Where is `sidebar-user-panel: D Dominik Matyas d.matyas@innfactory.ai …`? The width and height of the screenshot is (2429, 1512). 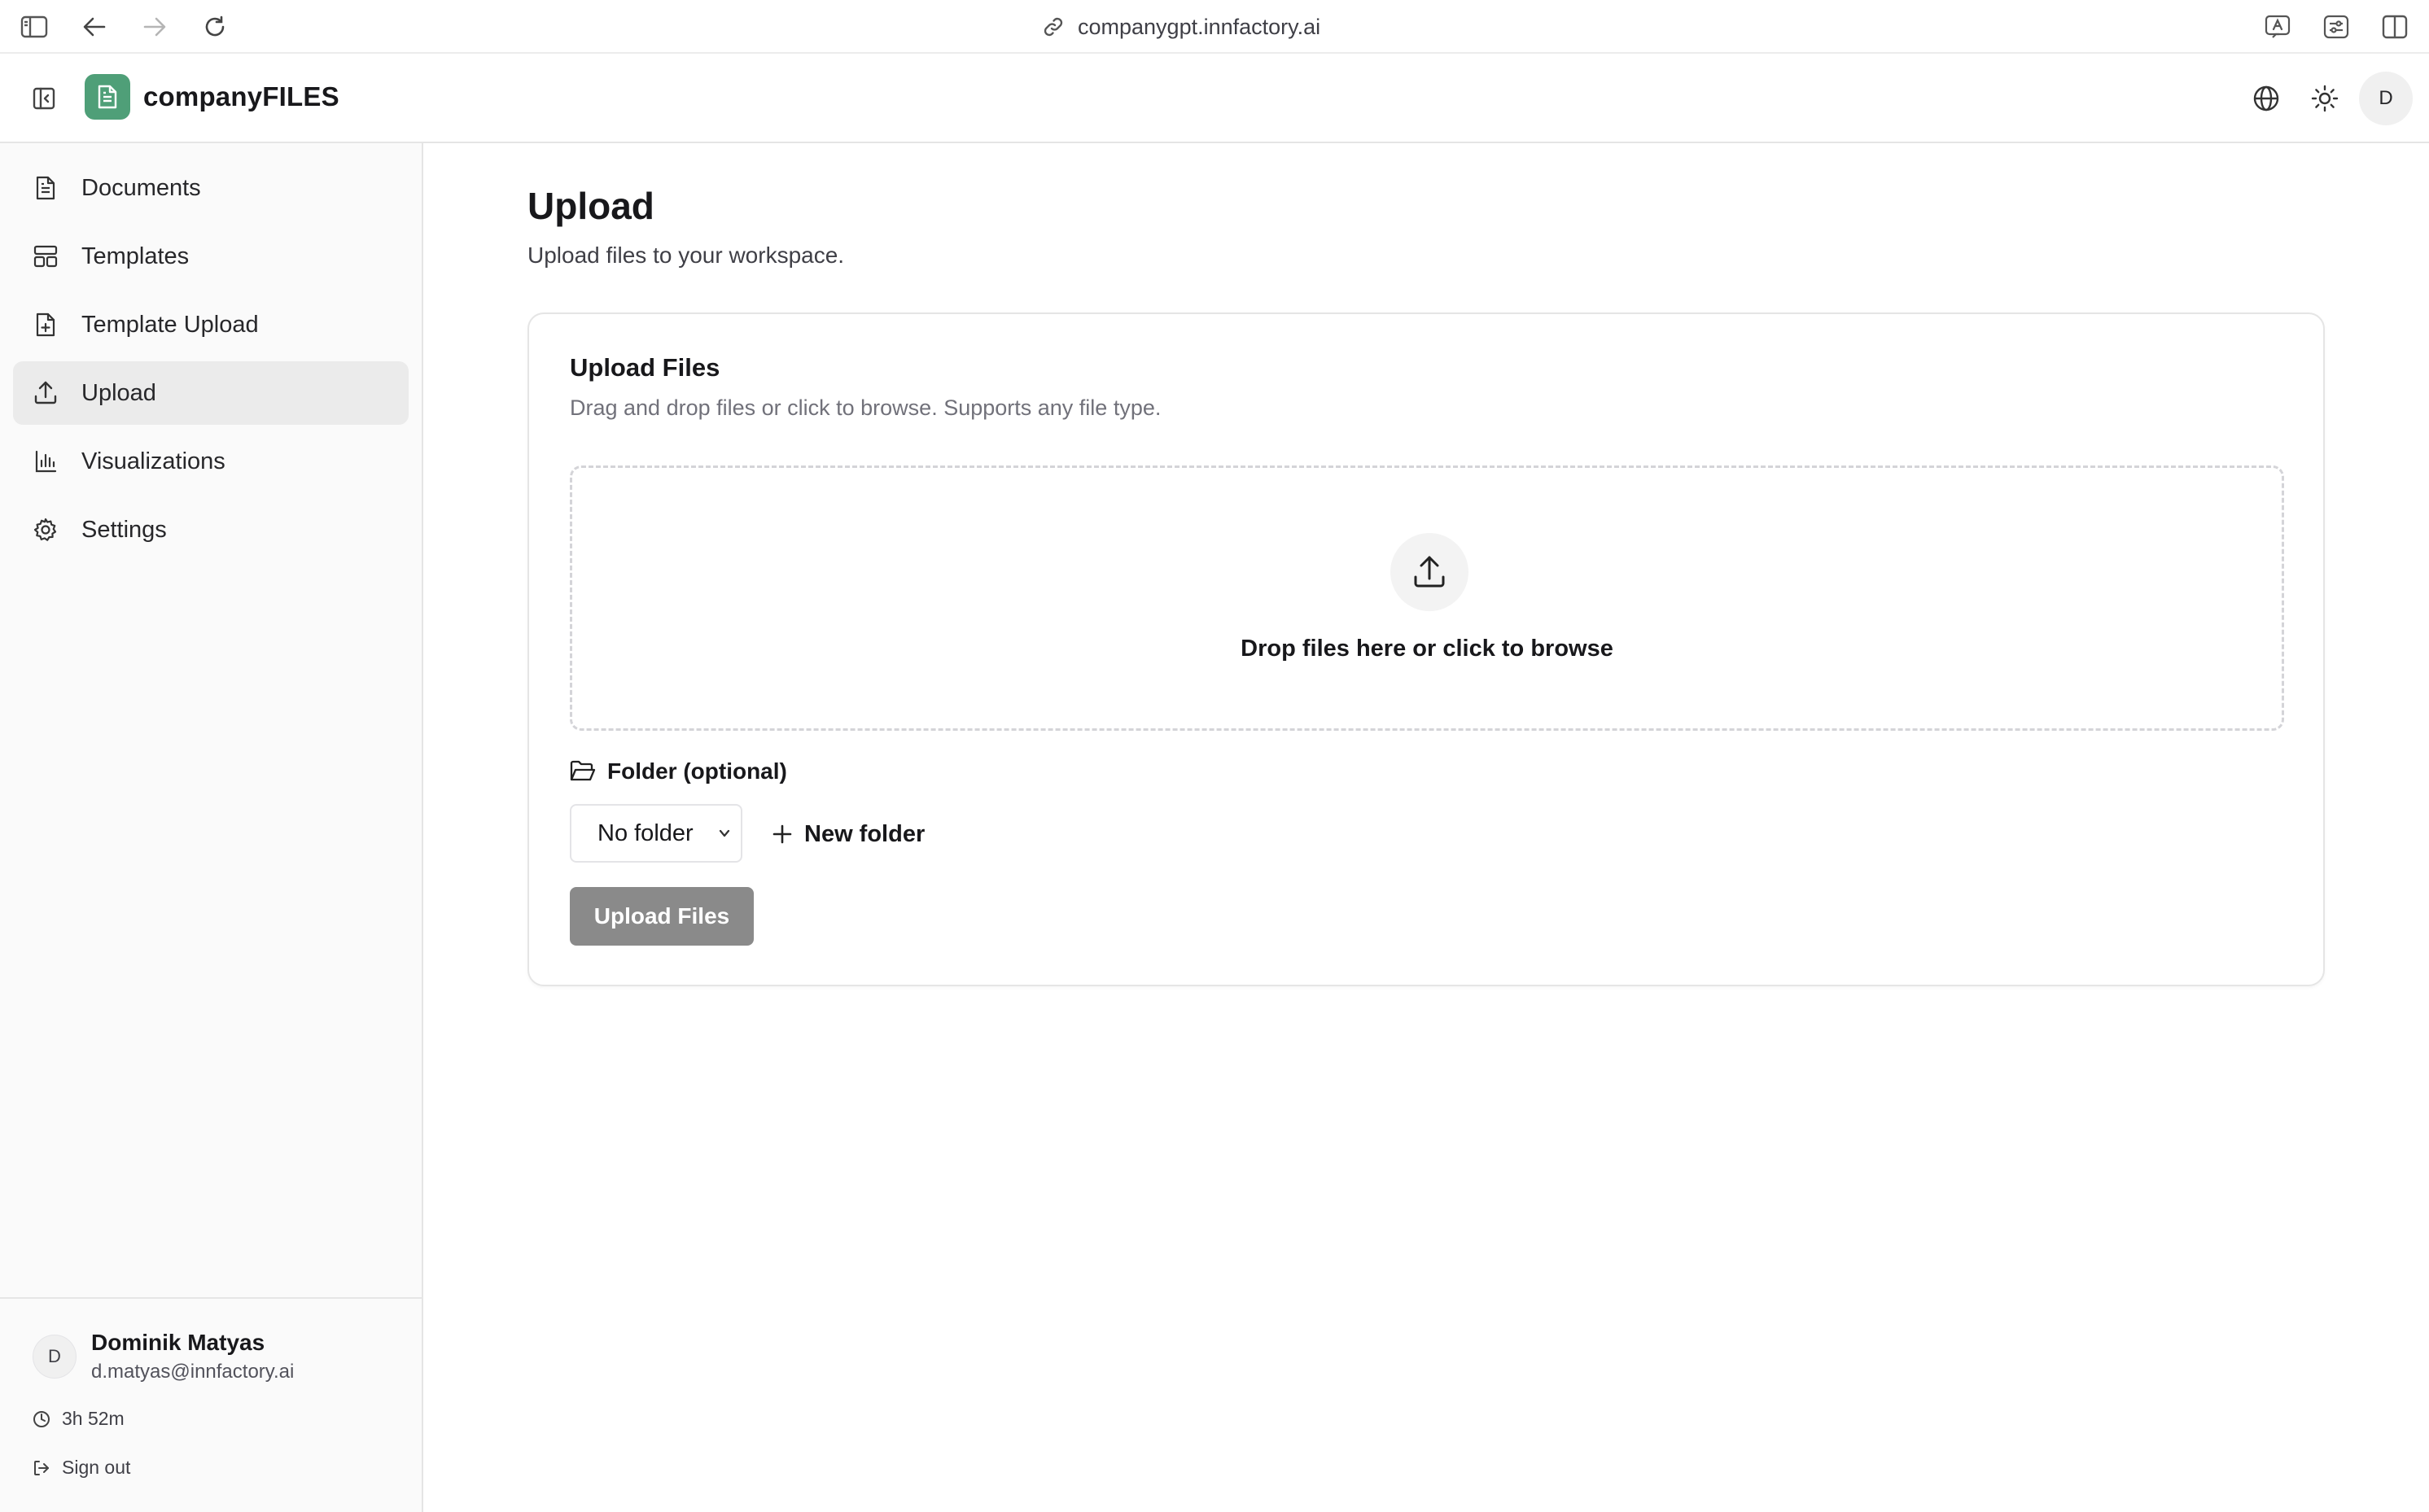 sidebar-user-panel: D Dominik Matyas d.matyas@innfactory.ai … is located at coordinates (211, 1404).